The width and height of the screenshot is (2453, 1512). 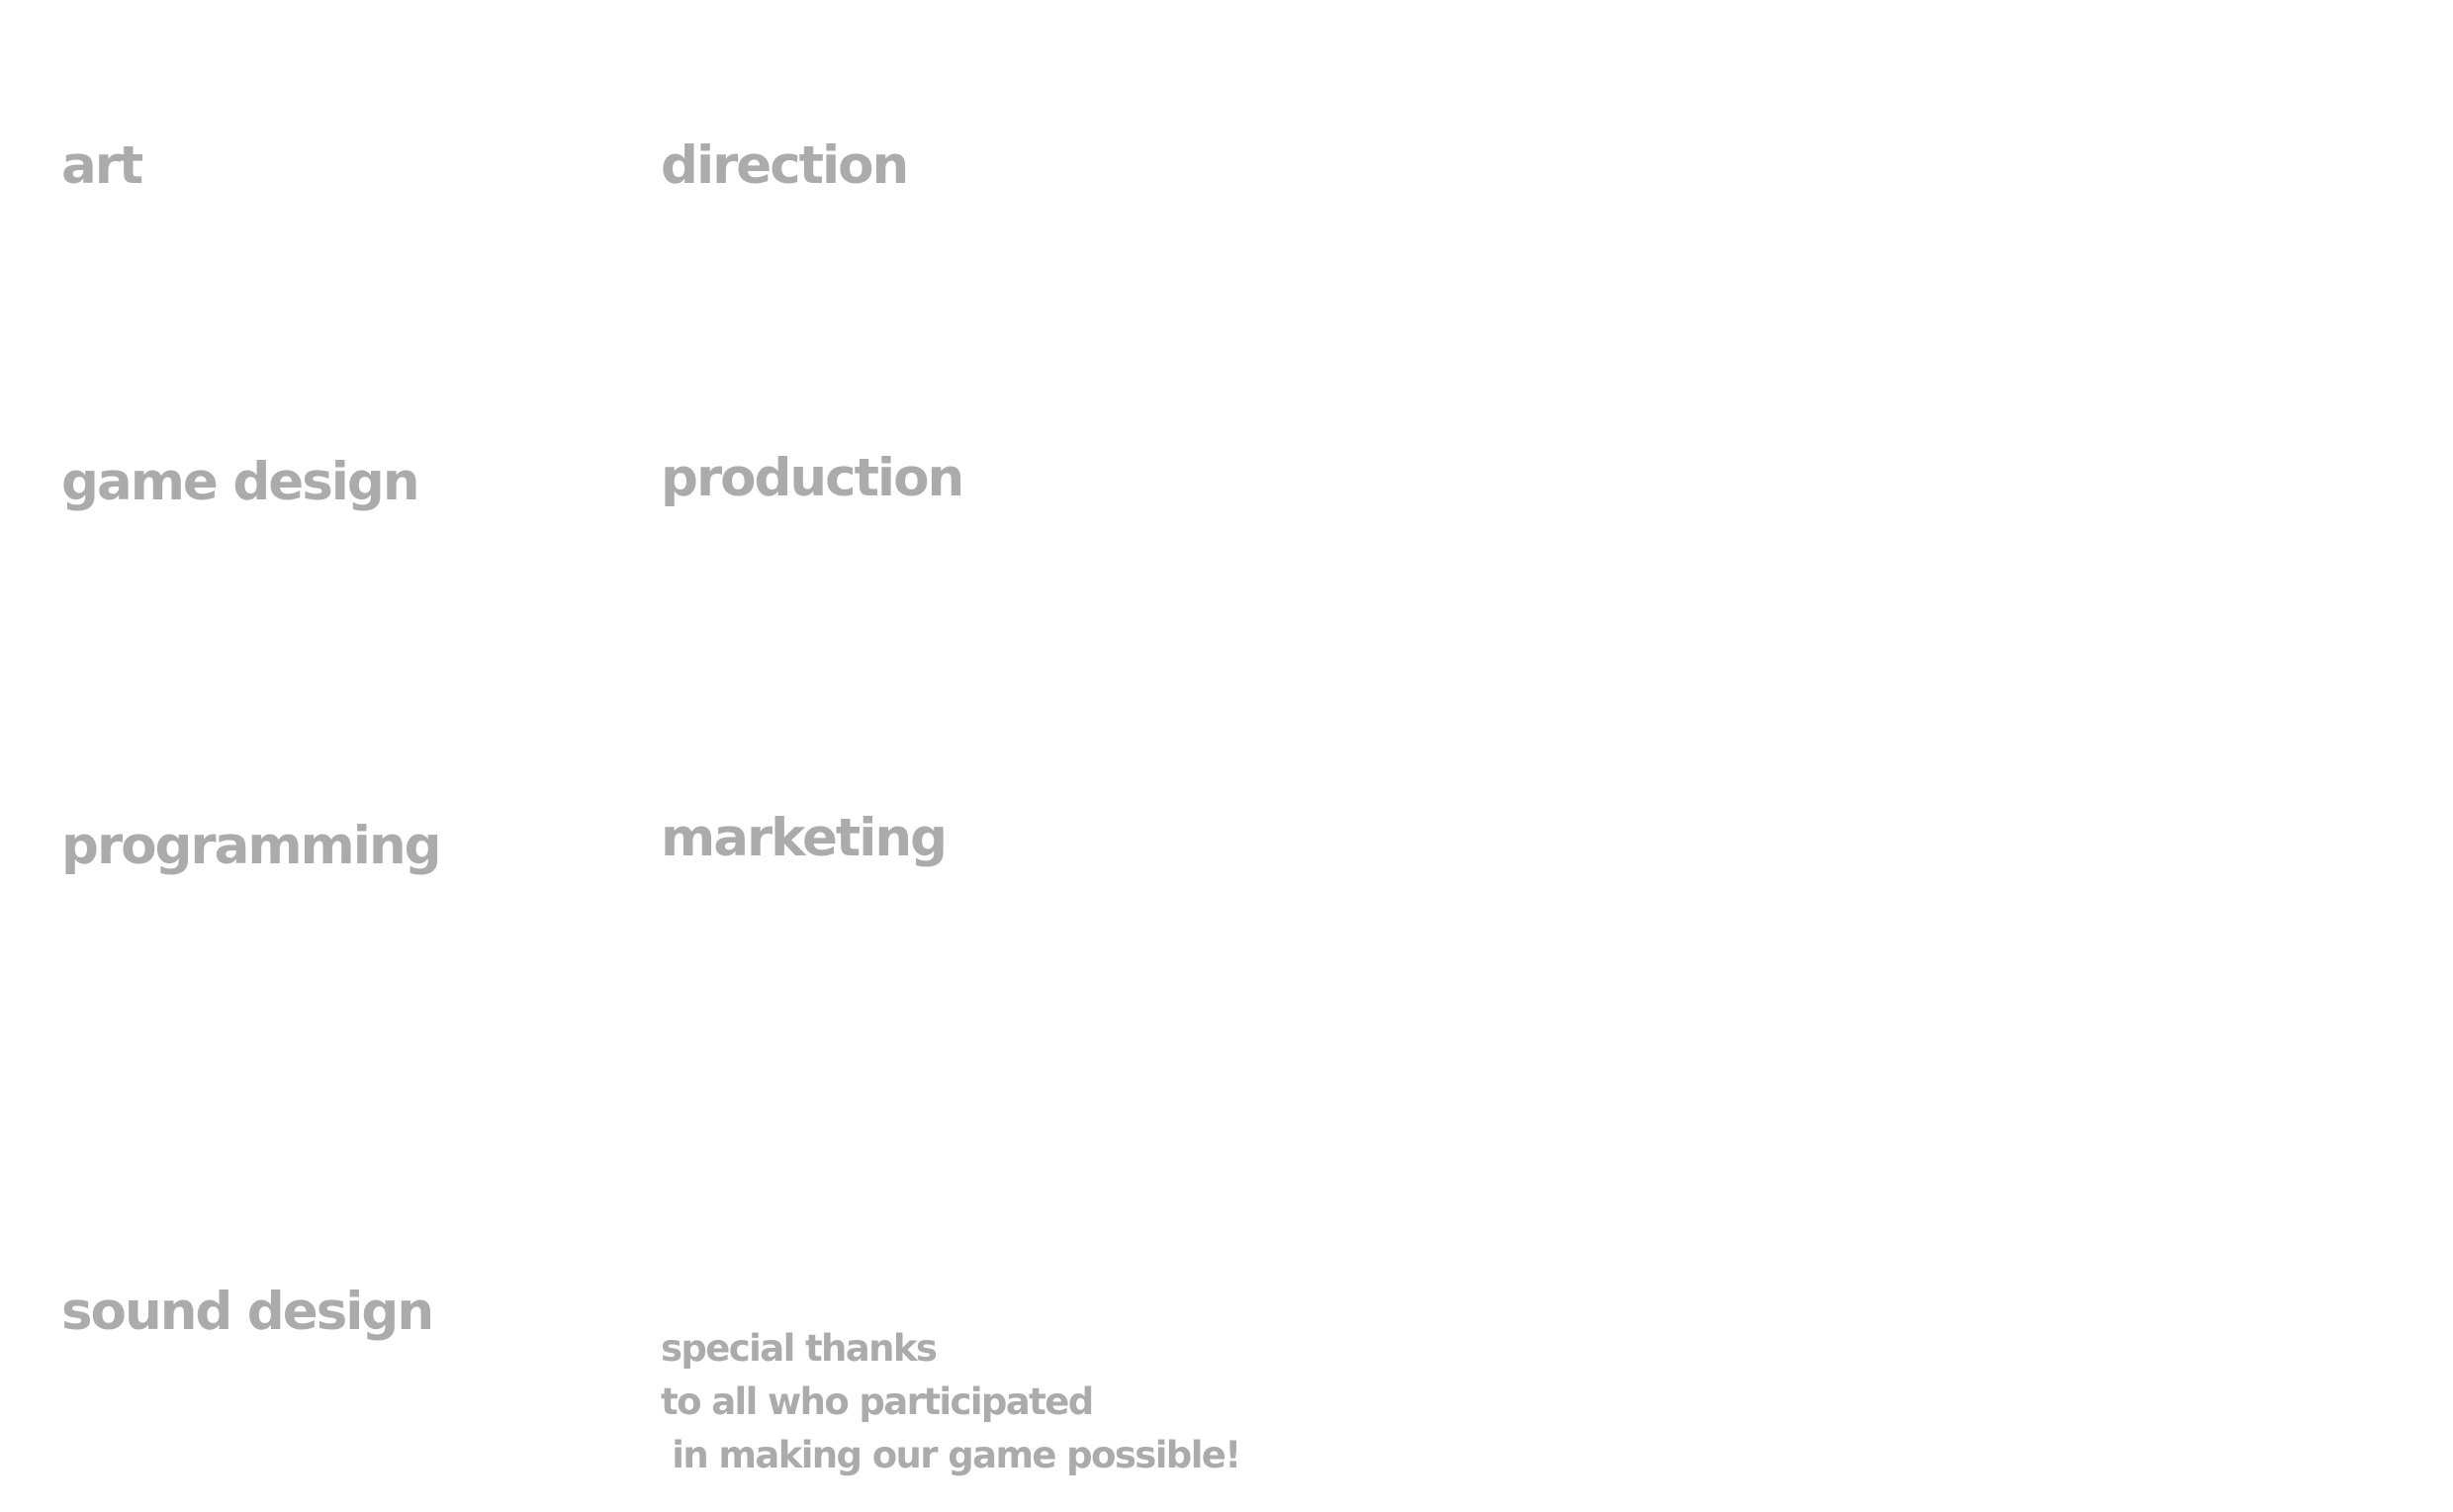 What do you see at coordinates (102, 165) in the screenshot?
I see `section-heading-art: art` at bounding box center [102, 165].